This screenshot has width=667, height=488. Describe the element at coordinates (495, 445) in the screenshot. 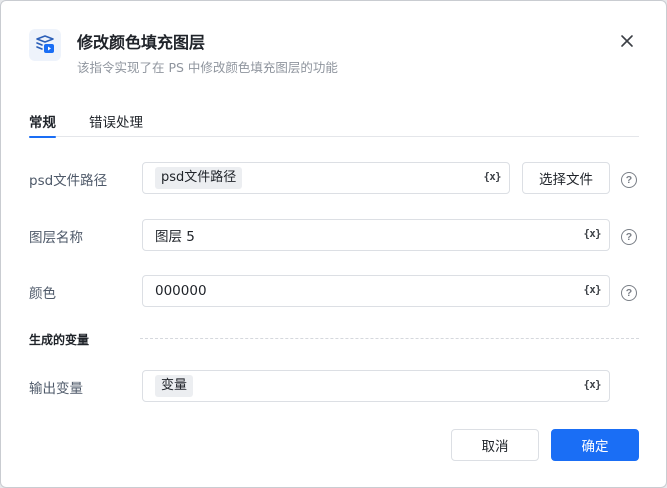

I see `cancel-button: 取消` at that location.